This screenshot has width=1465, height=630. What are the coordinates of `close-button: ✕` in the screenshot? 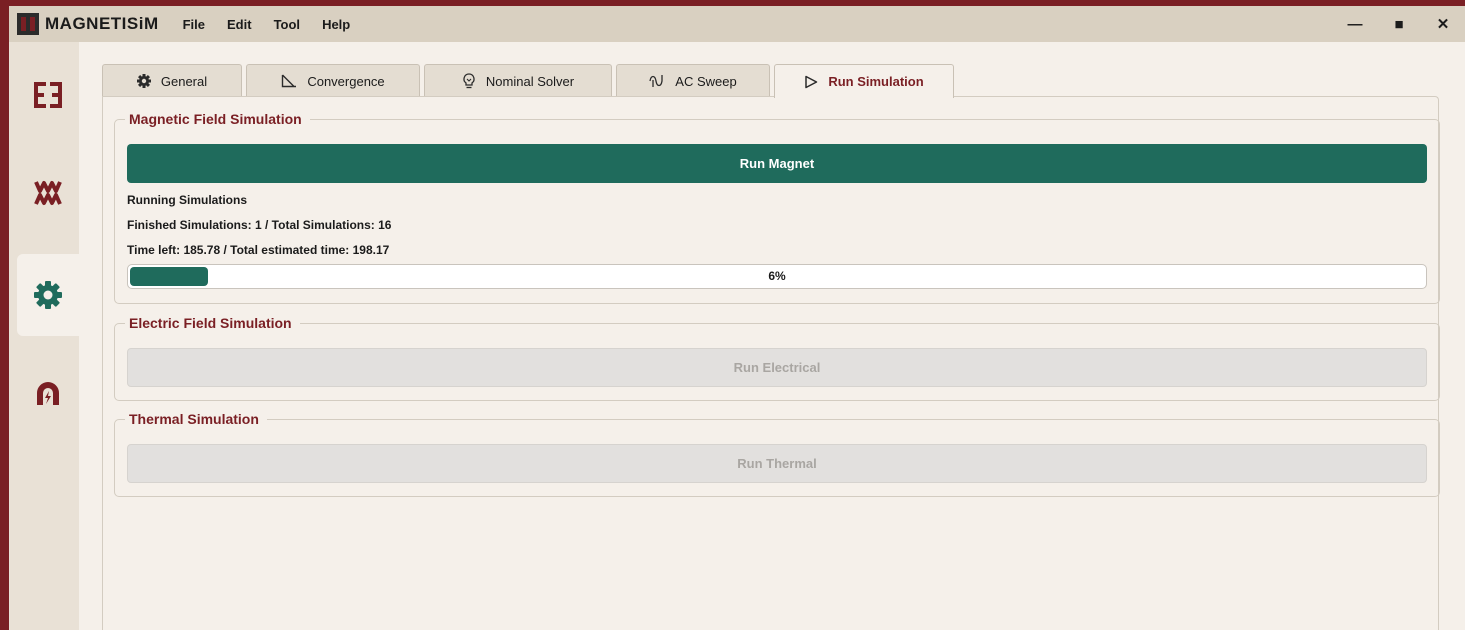 It's located at (1443, 24).